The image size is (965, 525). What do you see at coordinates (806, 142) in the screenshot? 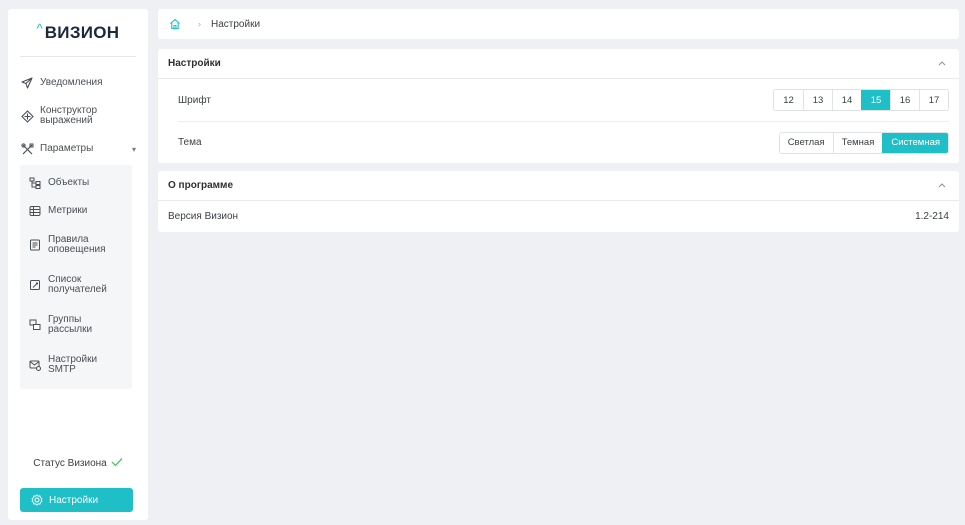
I see `theme-option: Светлая` at bounding box center [806, 142].